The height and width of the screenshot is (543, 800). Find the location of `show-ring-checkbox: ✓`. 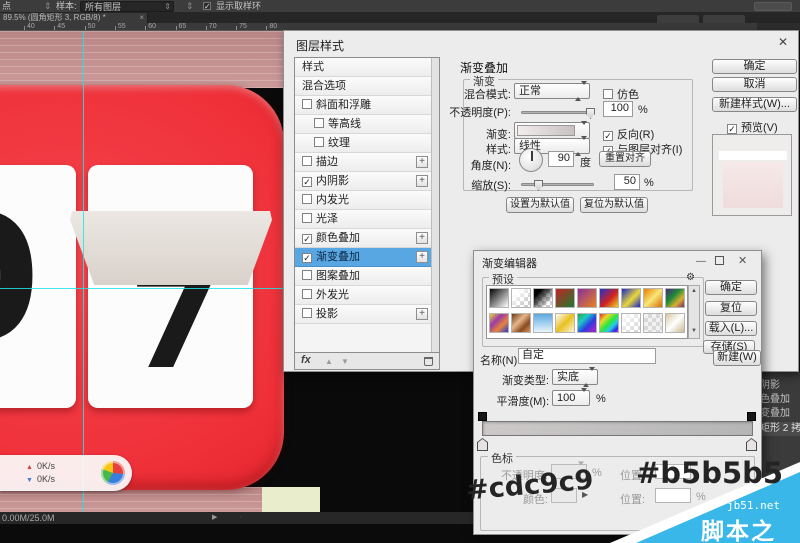

show-ring-checkbox: ✓ is located at coordinates (207, 6).